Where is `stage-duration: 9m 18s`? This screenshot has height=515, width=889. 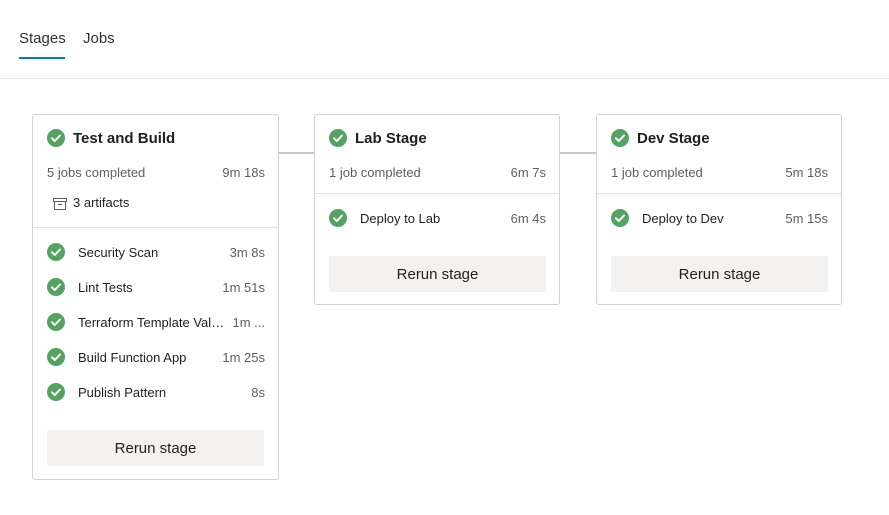 stage-duration: 9m 18s is located at coordinates (243, 172).